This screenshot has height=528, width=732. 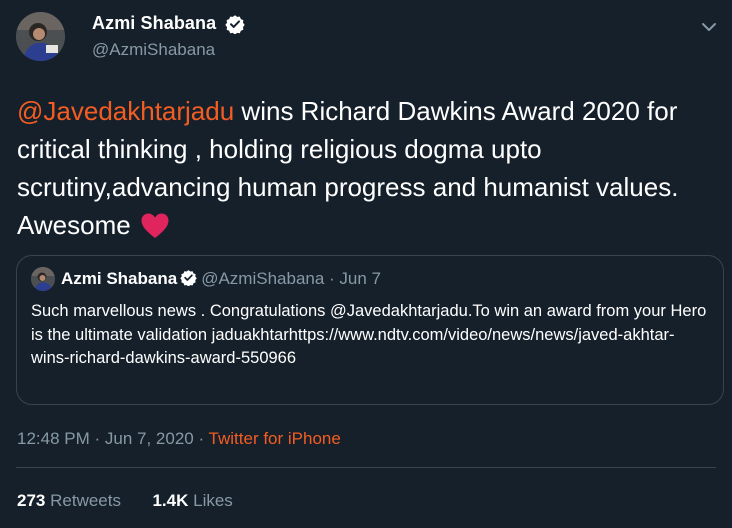 I want to click on retweets-count: 273, so click(x=31, y=500).